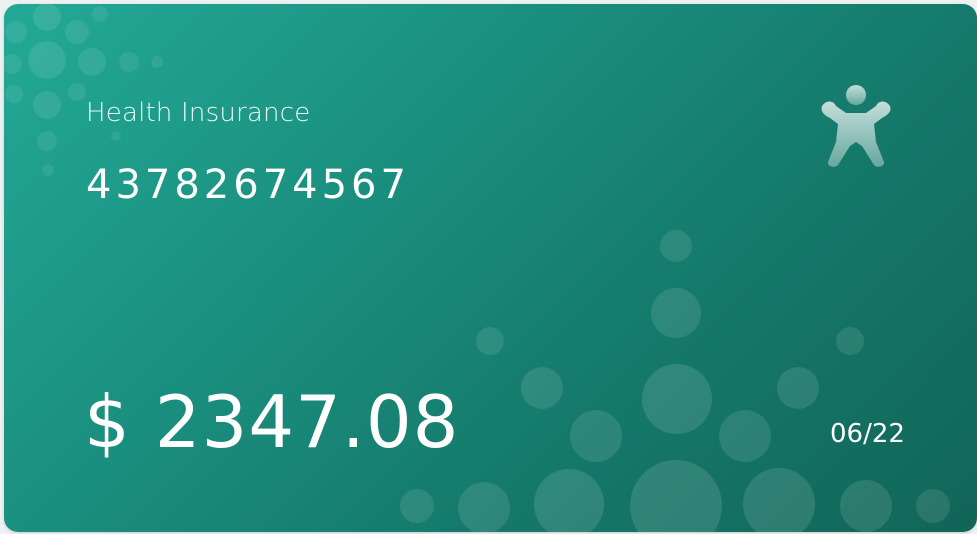 The height and width of the screenshot is (534, 977). I want to click on card-title: Health Insurance, so click(198, 113).